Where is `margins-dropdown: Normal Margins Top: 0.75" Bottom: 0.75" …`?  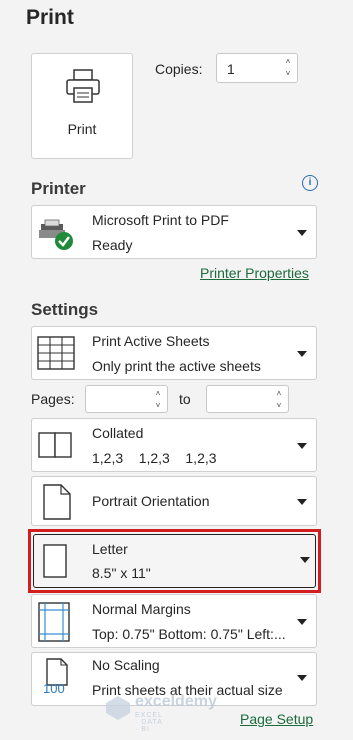
margins-dropdown: Normal Margins Top: 0.75" Bottom: 0.75" … is located at coordinates (174, 621).